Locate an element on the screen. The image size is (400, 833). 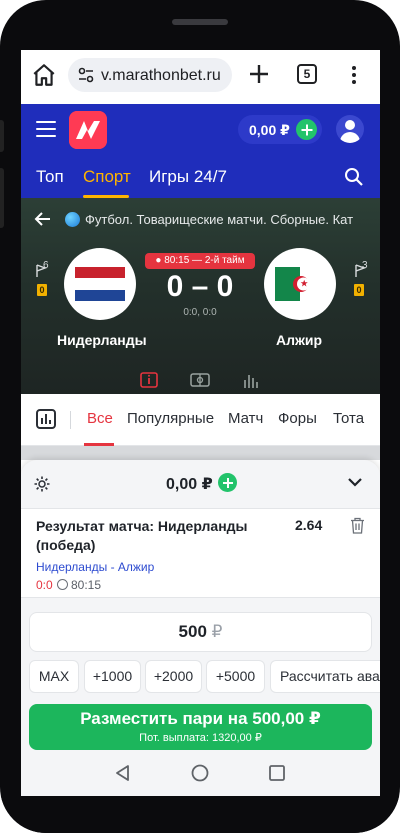
potential-payout: Пот. выплата: 1320,00 ₽ is located at coordinates (200, 738).